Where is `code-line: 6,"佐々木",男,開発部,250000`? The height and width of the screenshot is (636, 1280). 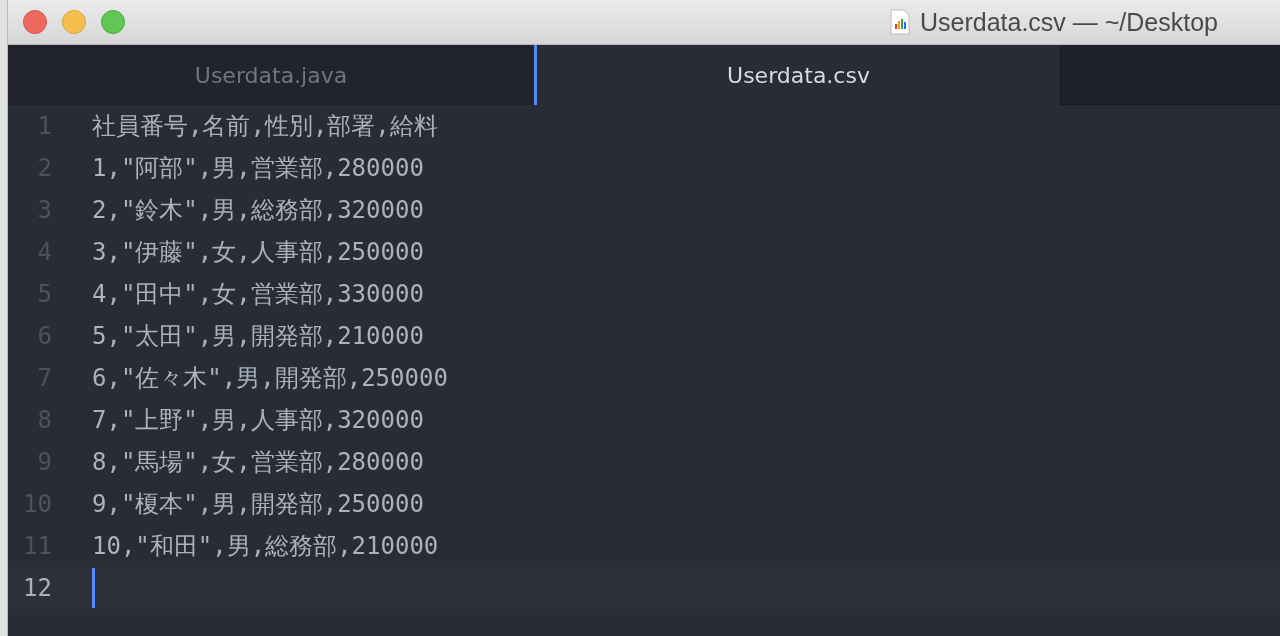 code-line: 6,"佐々木",男,開発部,250000 is located at coordinates (270, 378).